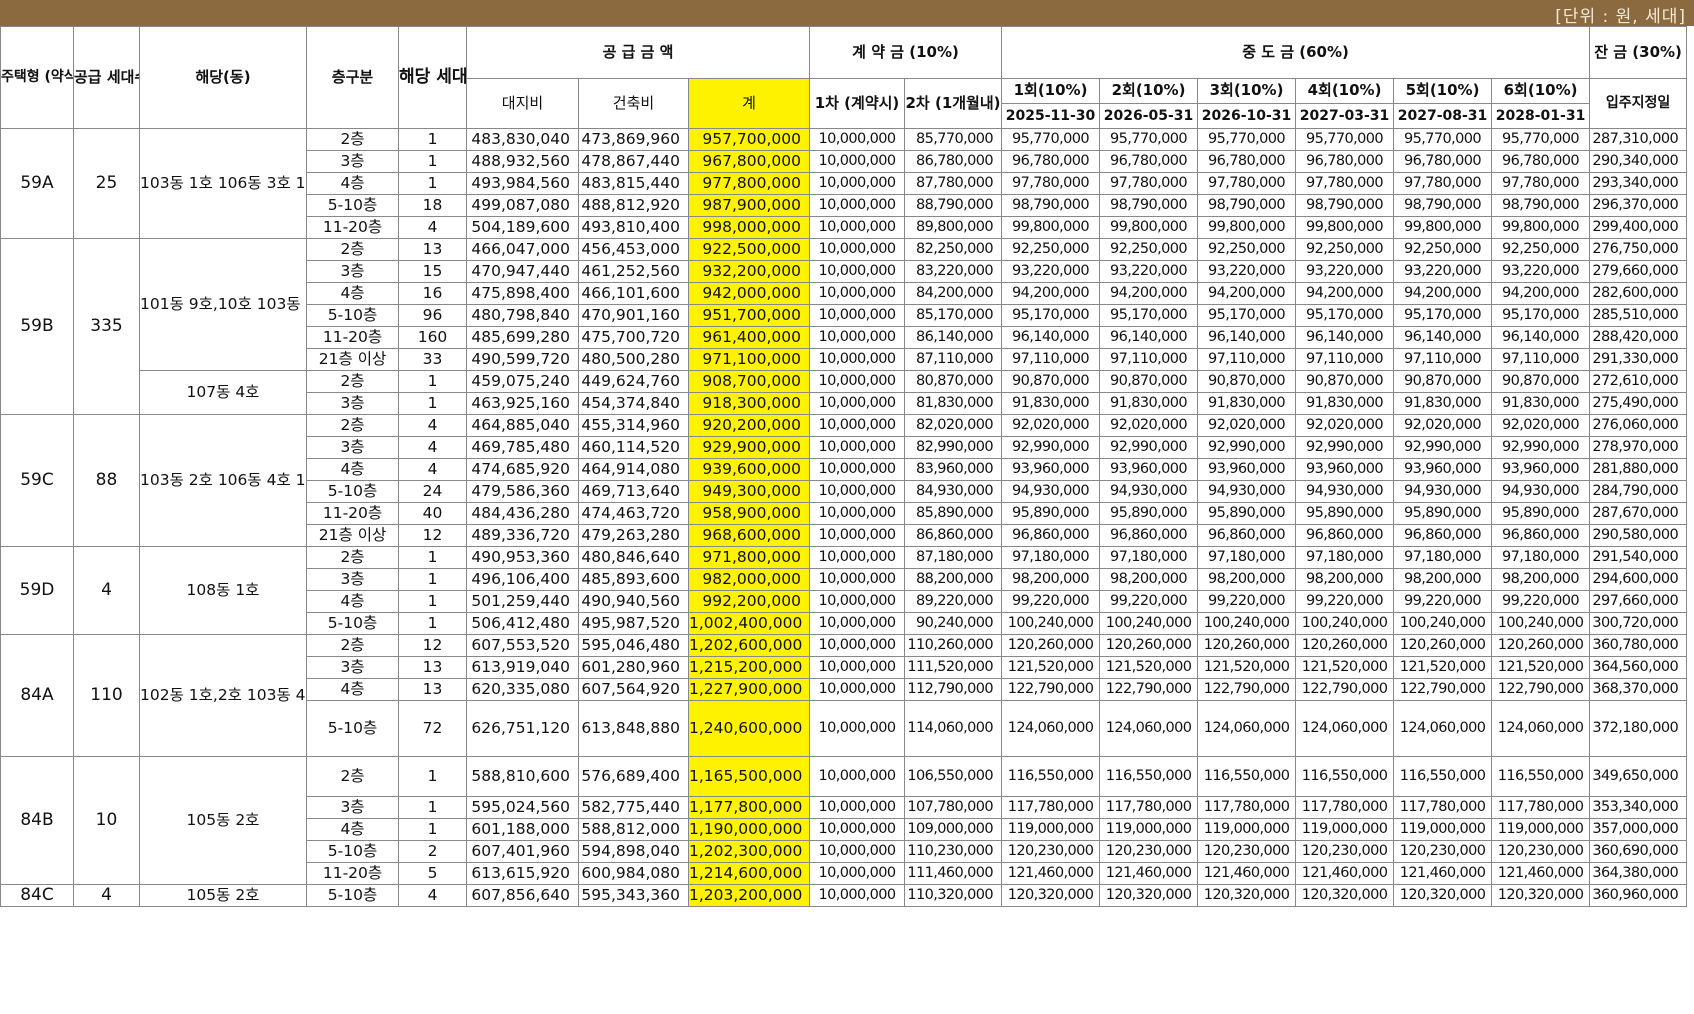 The width and height of the screenshot is (1694, 1014). I want to click on cell-balance: 357,000,000, so click(1638, 829).